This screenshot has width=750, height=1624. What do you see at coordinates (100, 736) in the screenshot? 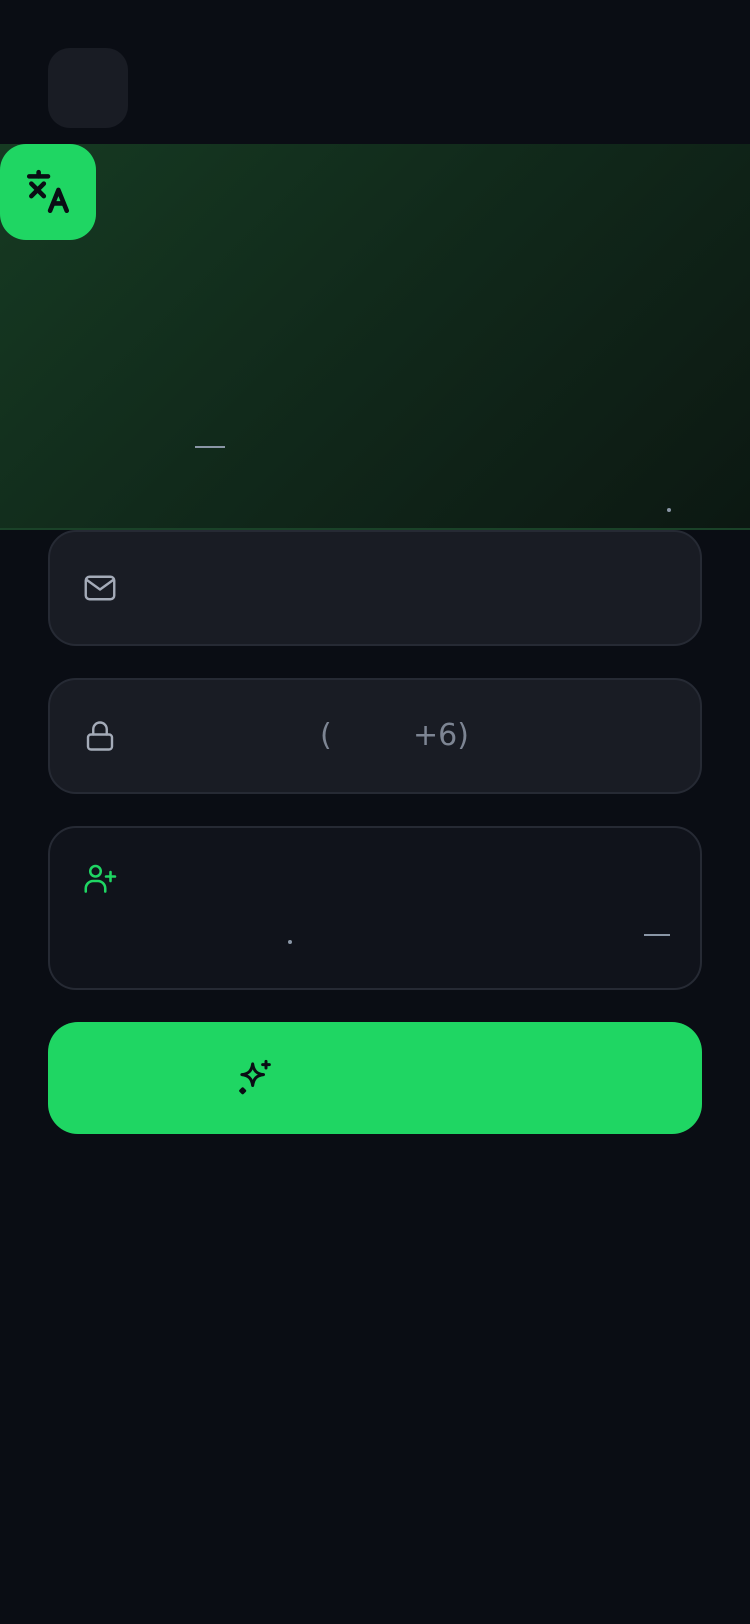
I see `lock-icon` at bounding box center [100, 736].